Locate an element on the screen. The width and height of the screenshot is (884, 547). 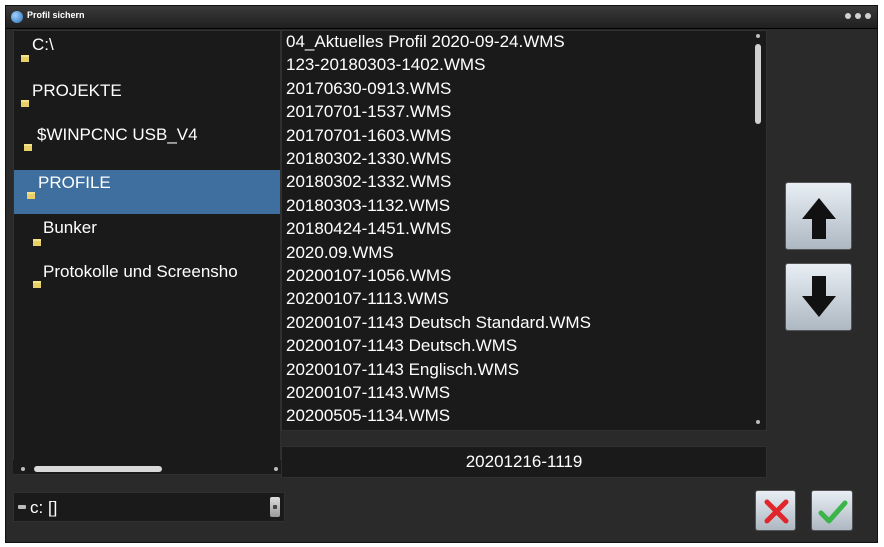
ok-button is located at coordinates (832, 510).